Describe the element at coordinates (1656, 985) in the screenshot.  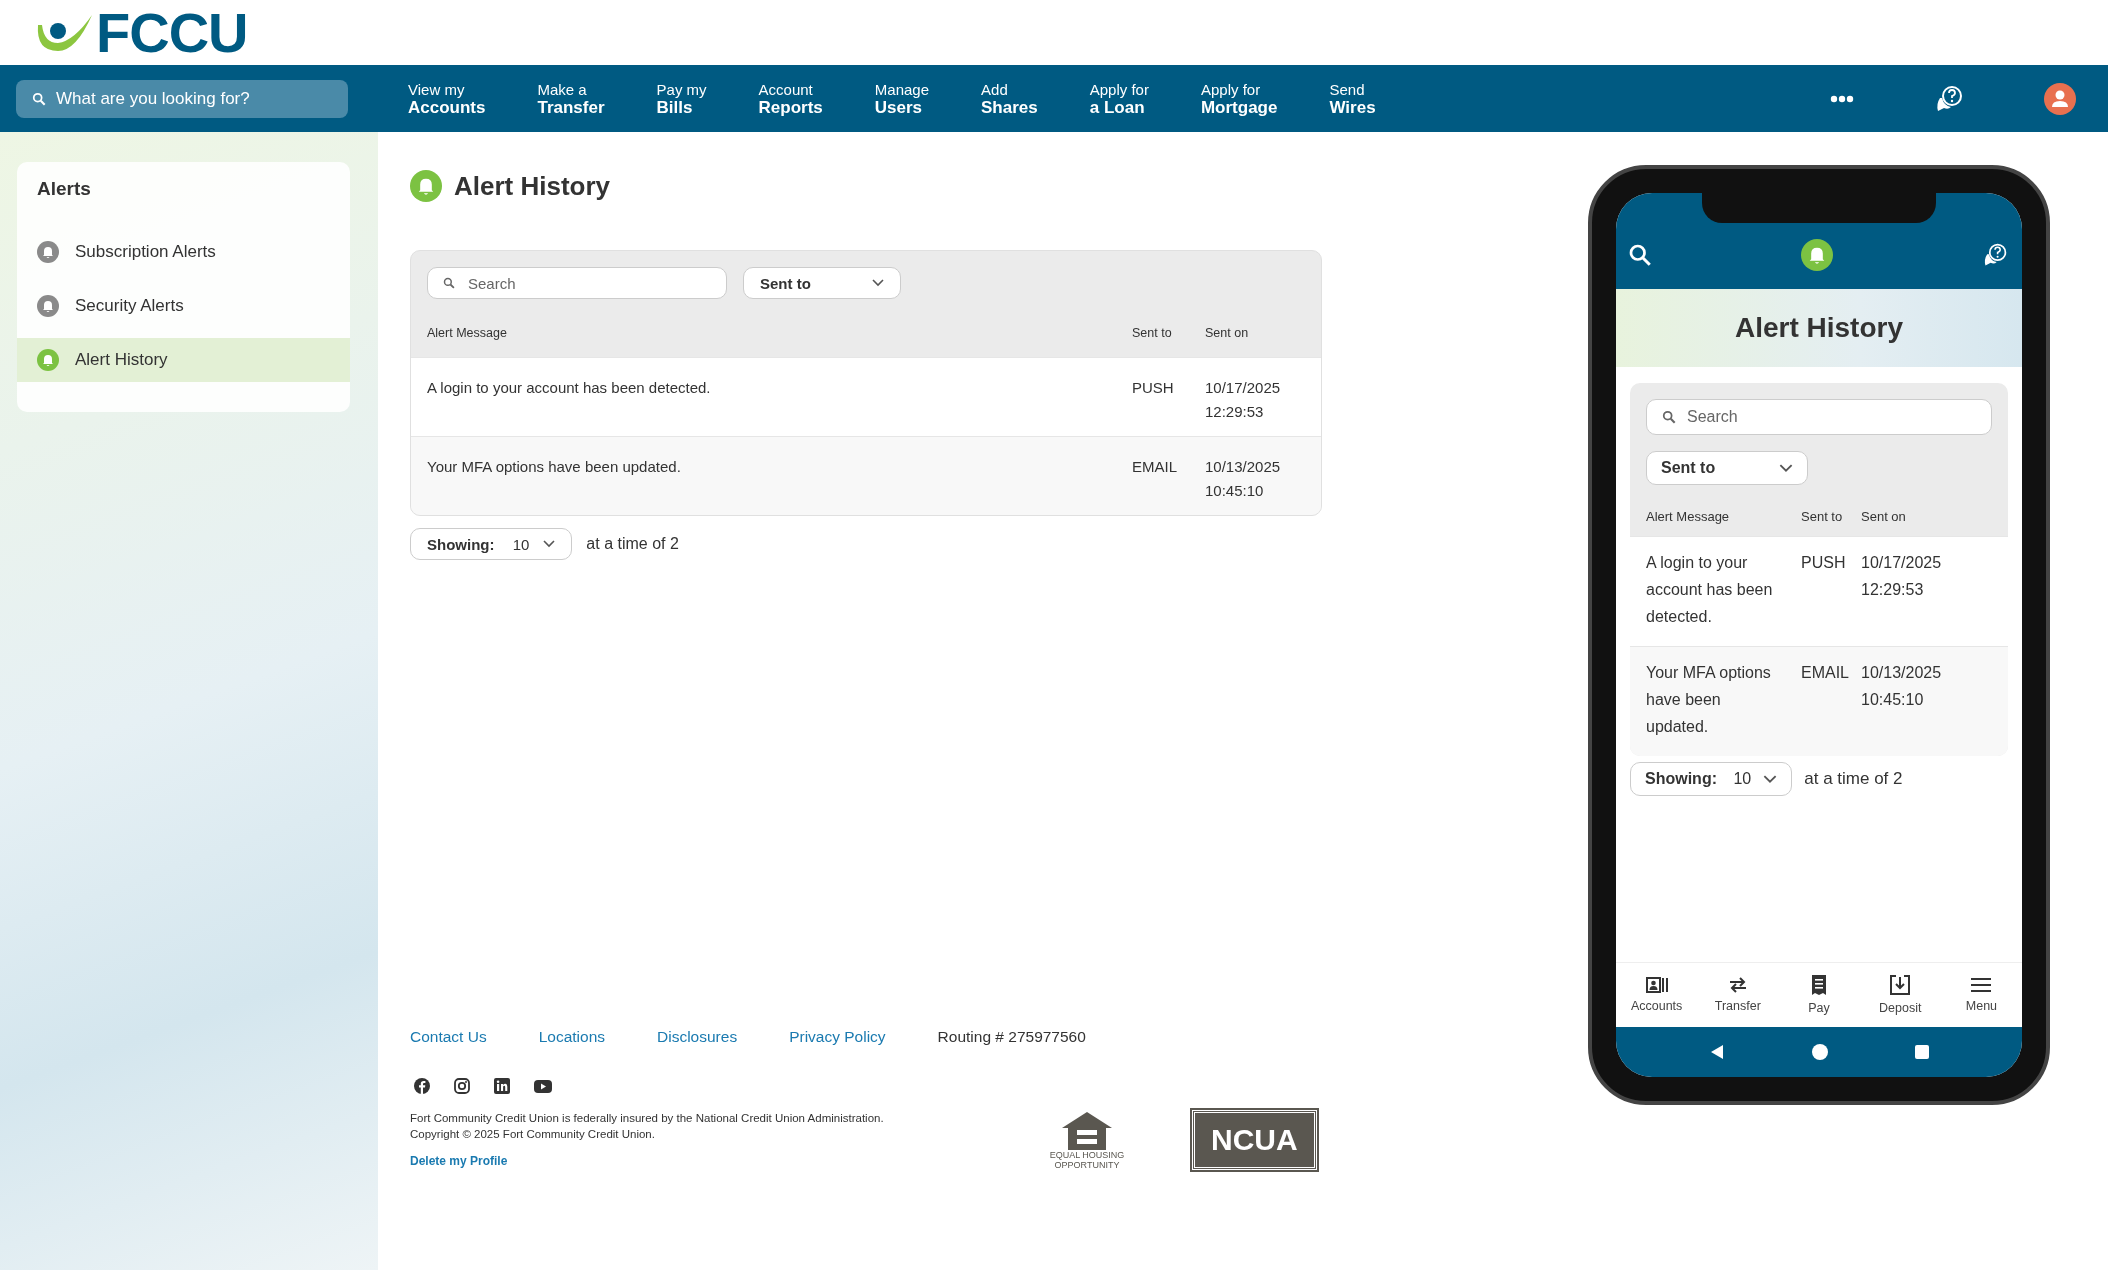
I see `id-card-icon` at that location.